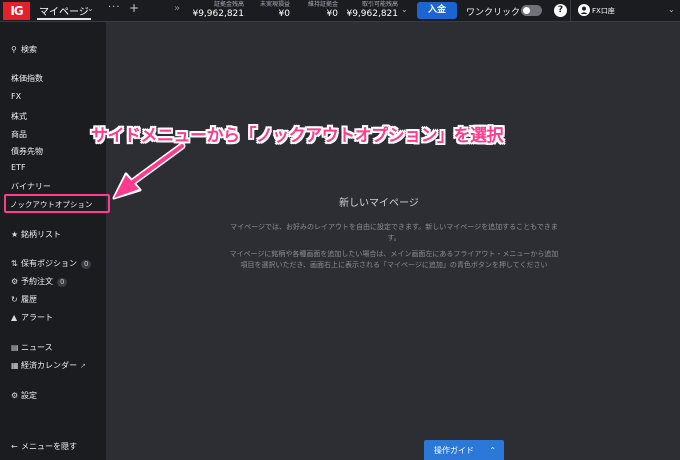 The image size is (680, 460). I want to click on stat-available-balance: 取引可能残高 ¥9,962,821, so click(370, 10).